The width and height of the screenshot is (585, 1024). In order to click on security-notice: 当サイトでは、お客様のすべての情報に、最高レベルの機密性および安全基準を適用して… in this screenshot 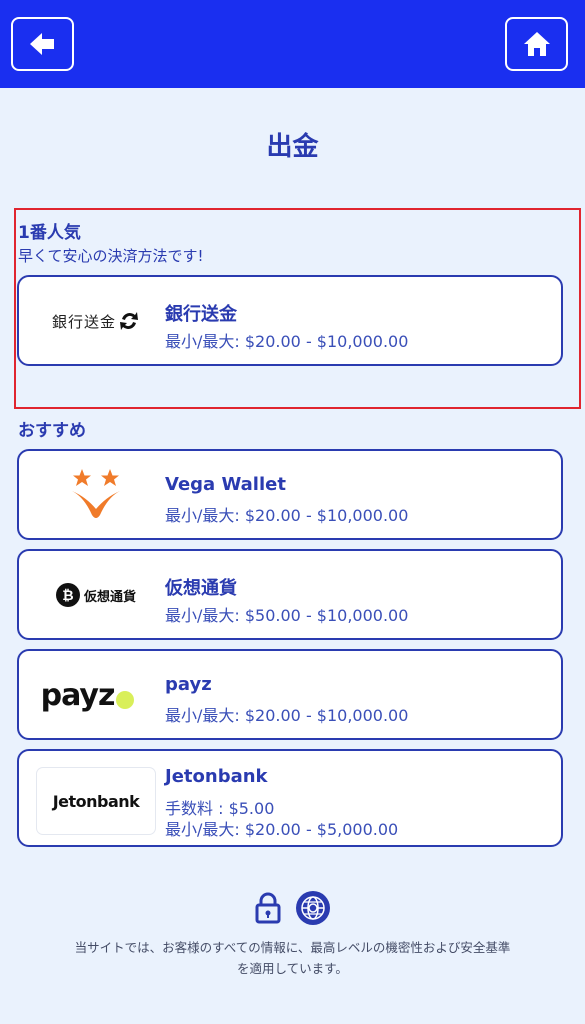, I will do `click(292, 958)`.